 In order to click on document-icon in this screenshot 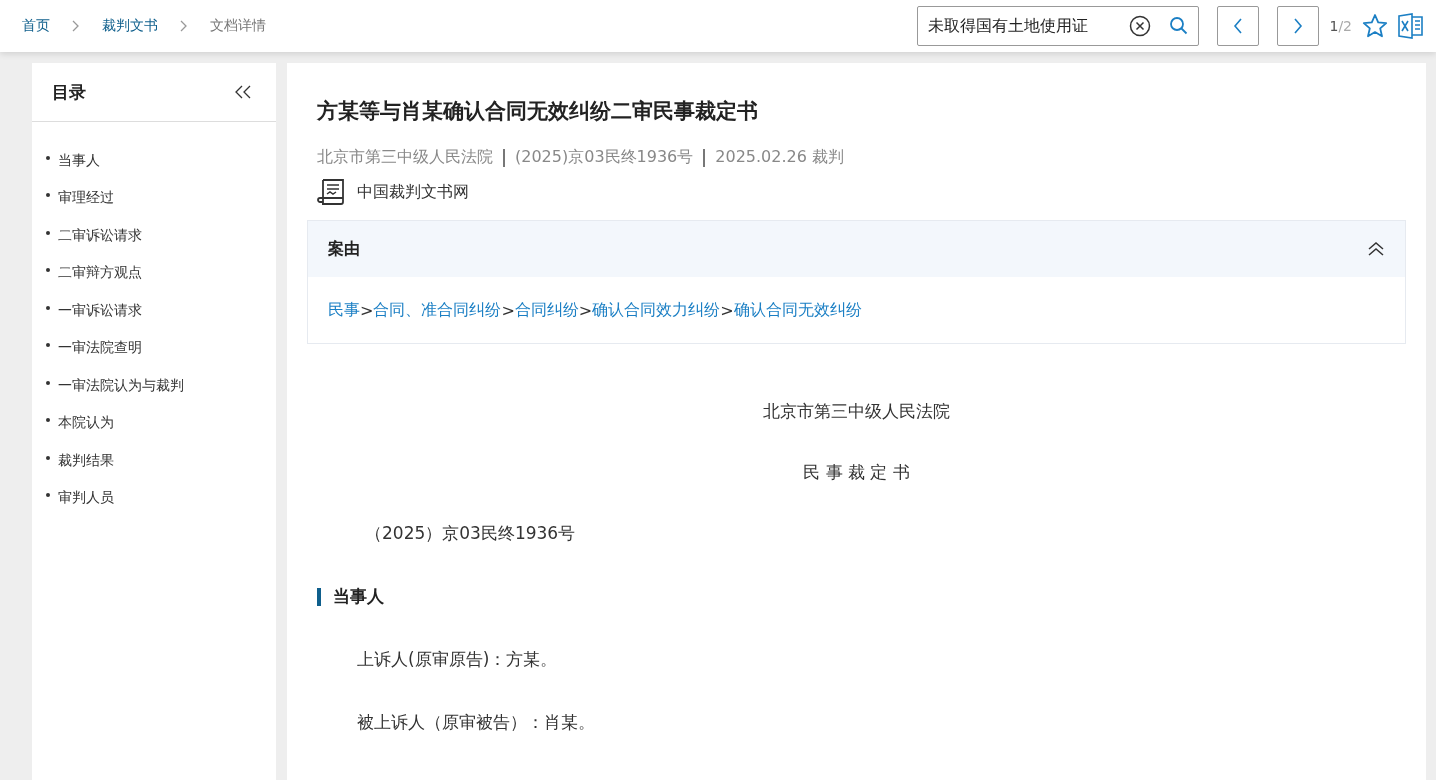, I will do `click(332, 192)`.